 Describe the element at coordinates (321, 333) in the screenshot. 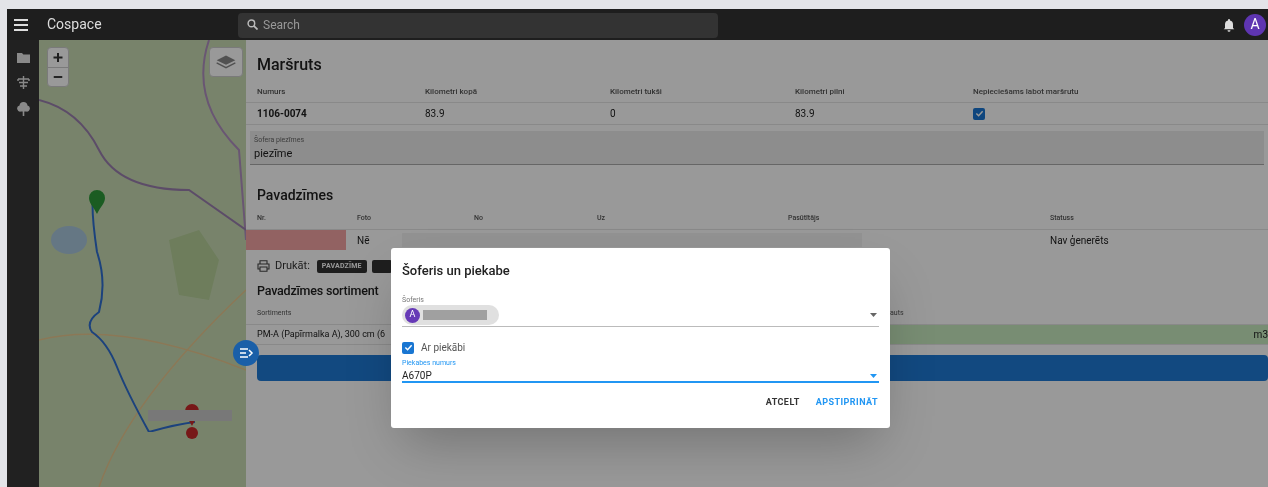

I see `table-cell: PM-A (Papīrmalka A), 300 cm (6` at that location.